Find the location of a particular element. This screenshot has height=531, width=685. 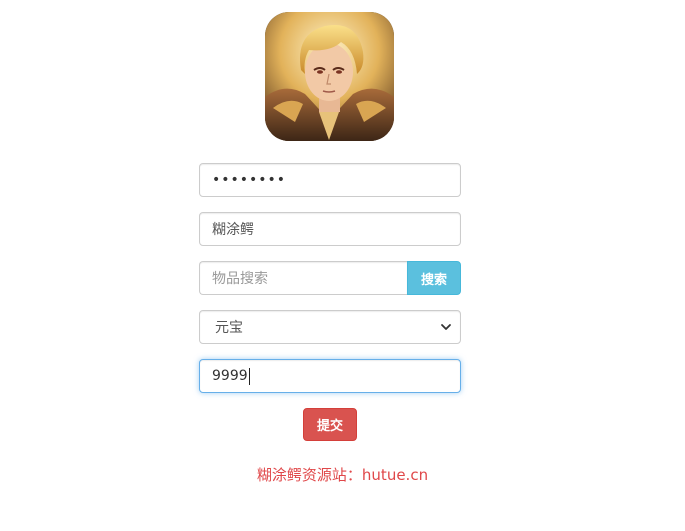

text-cursor is located at coordinates (249, 376).